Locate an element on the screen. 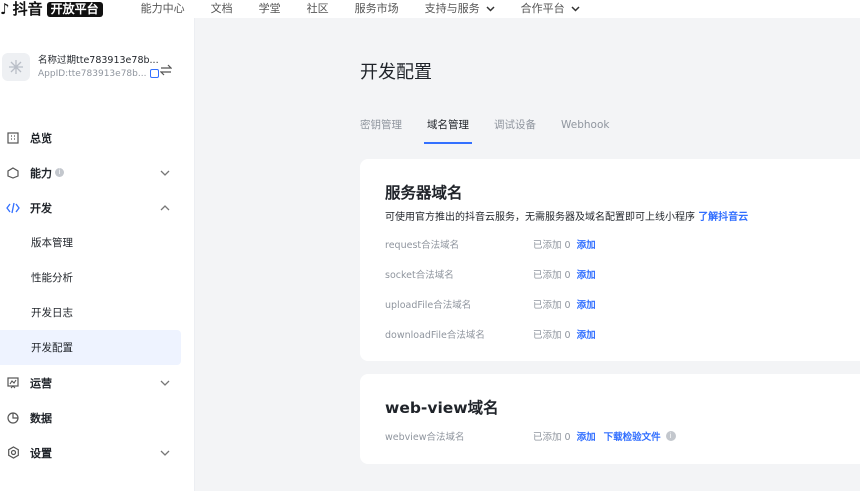  sidebar-item-label: 总览 is located at coordinates (41, 138).